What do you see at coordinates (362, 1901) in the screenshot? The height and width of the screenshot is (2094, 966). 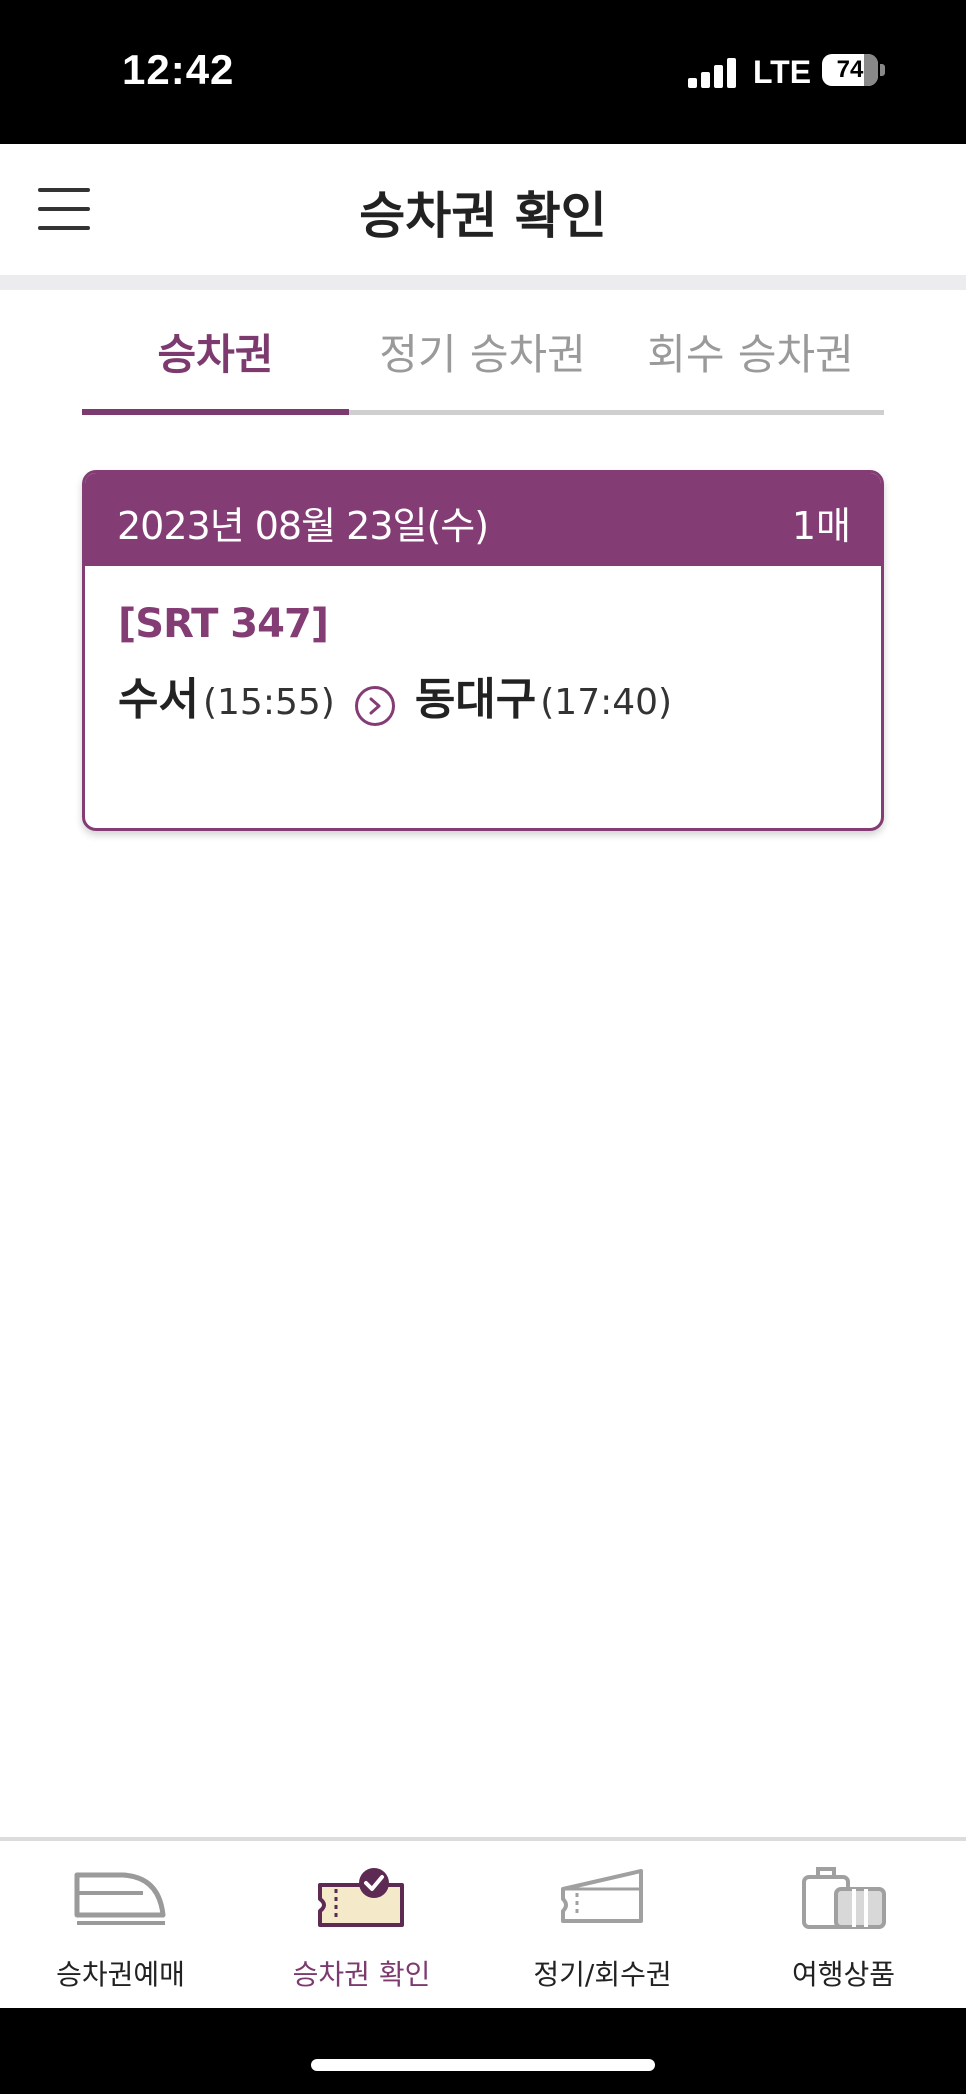 I see `ticket-check-icon` at bounding box center [362, 1901].